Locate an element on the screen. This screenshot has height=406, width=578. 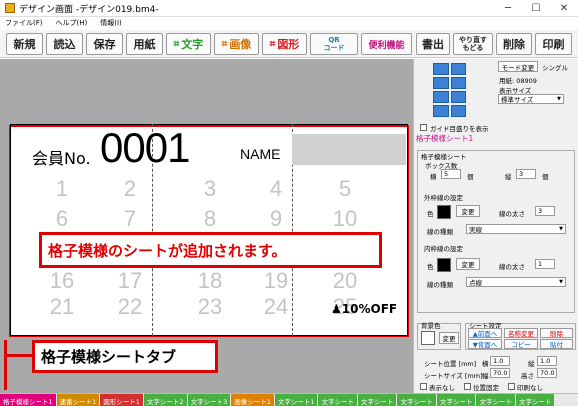
copy-button: コピー is located at coordinates (521, 344).